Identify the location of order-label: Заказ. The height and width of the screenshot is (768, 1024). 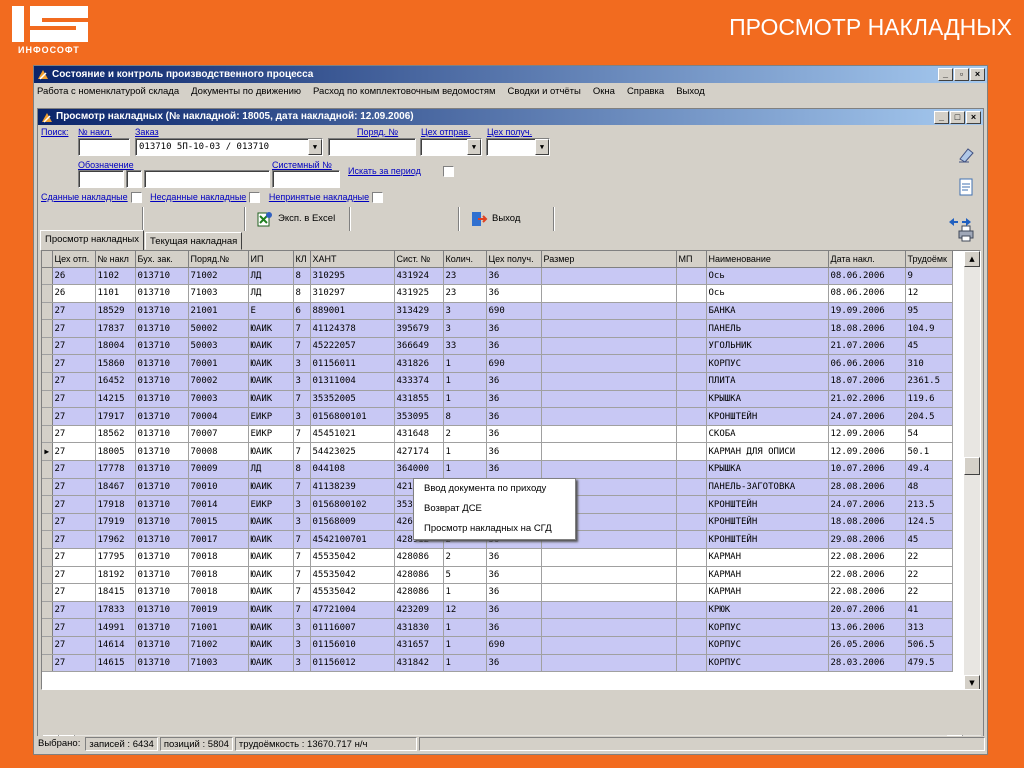
(147, 132).